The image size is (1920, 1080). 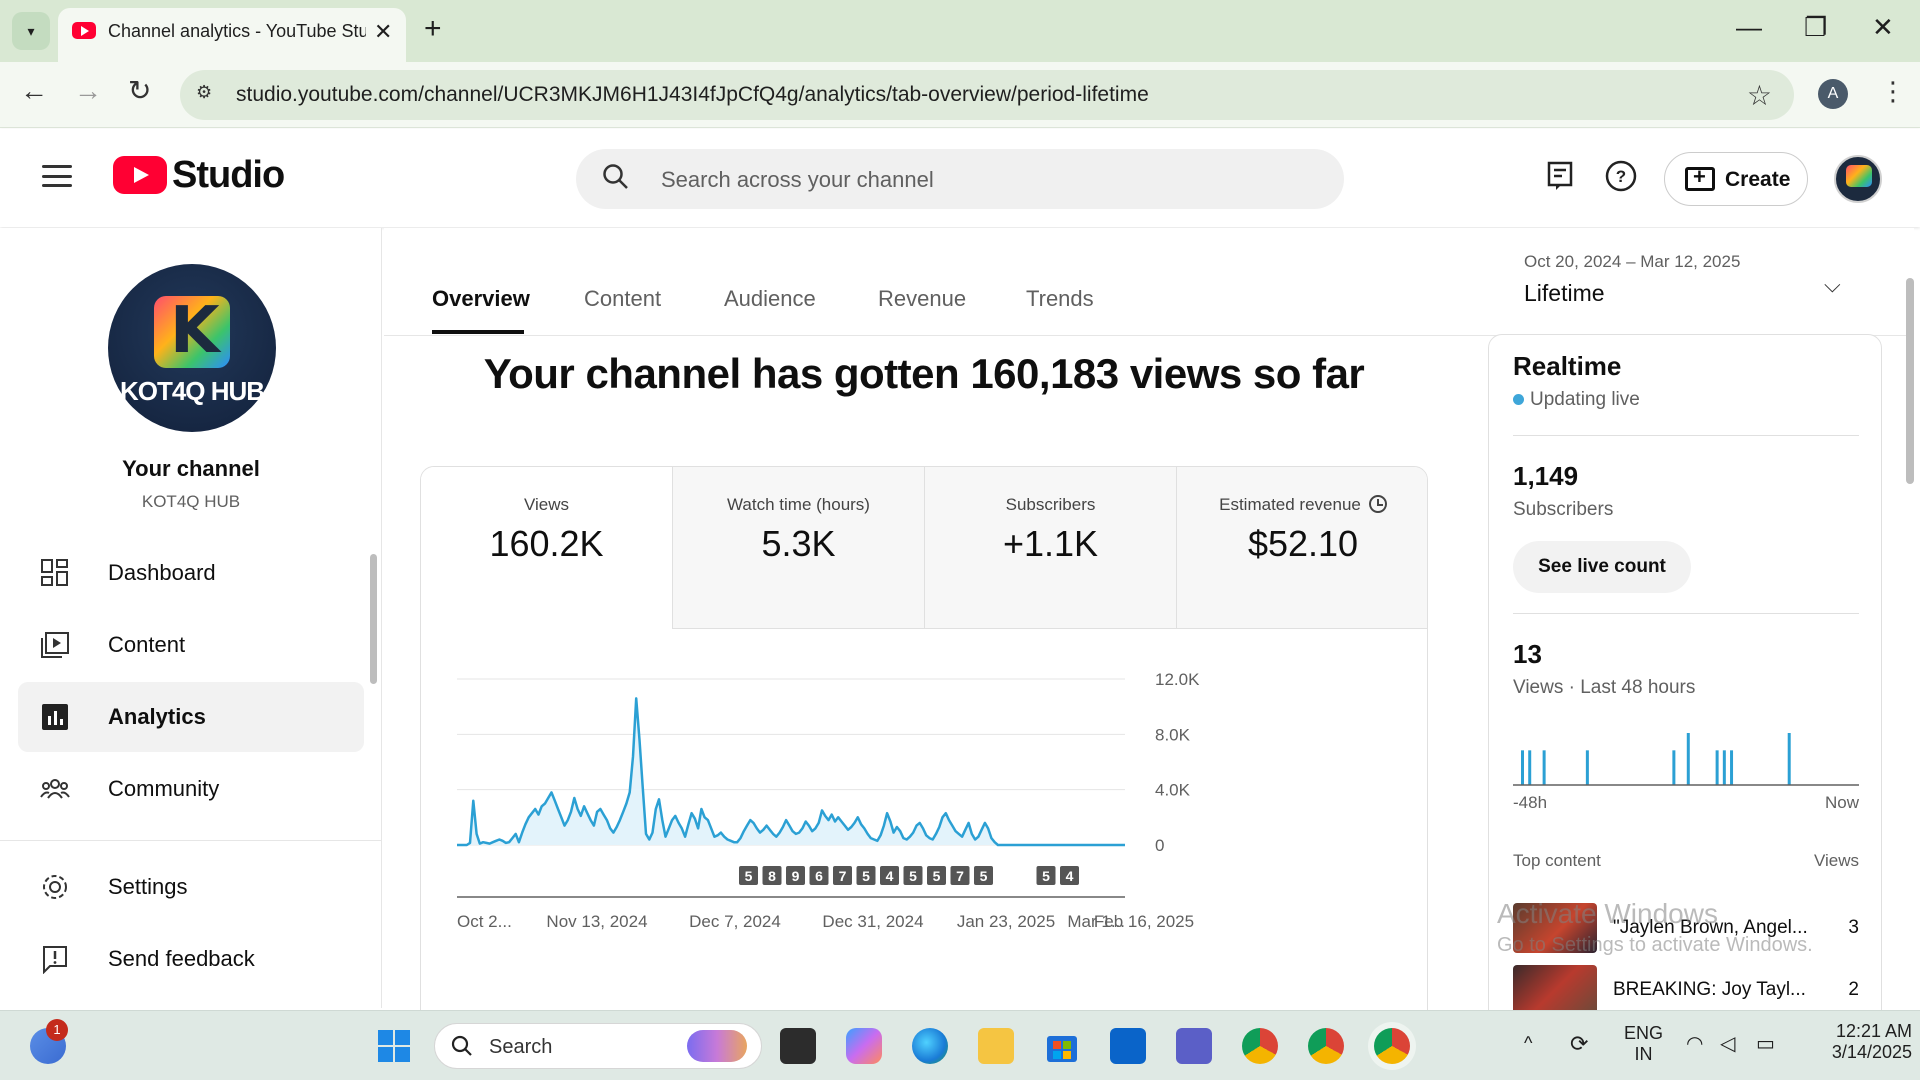 I want to click on tab-trends: Trends, so click(x=1060, y=299).